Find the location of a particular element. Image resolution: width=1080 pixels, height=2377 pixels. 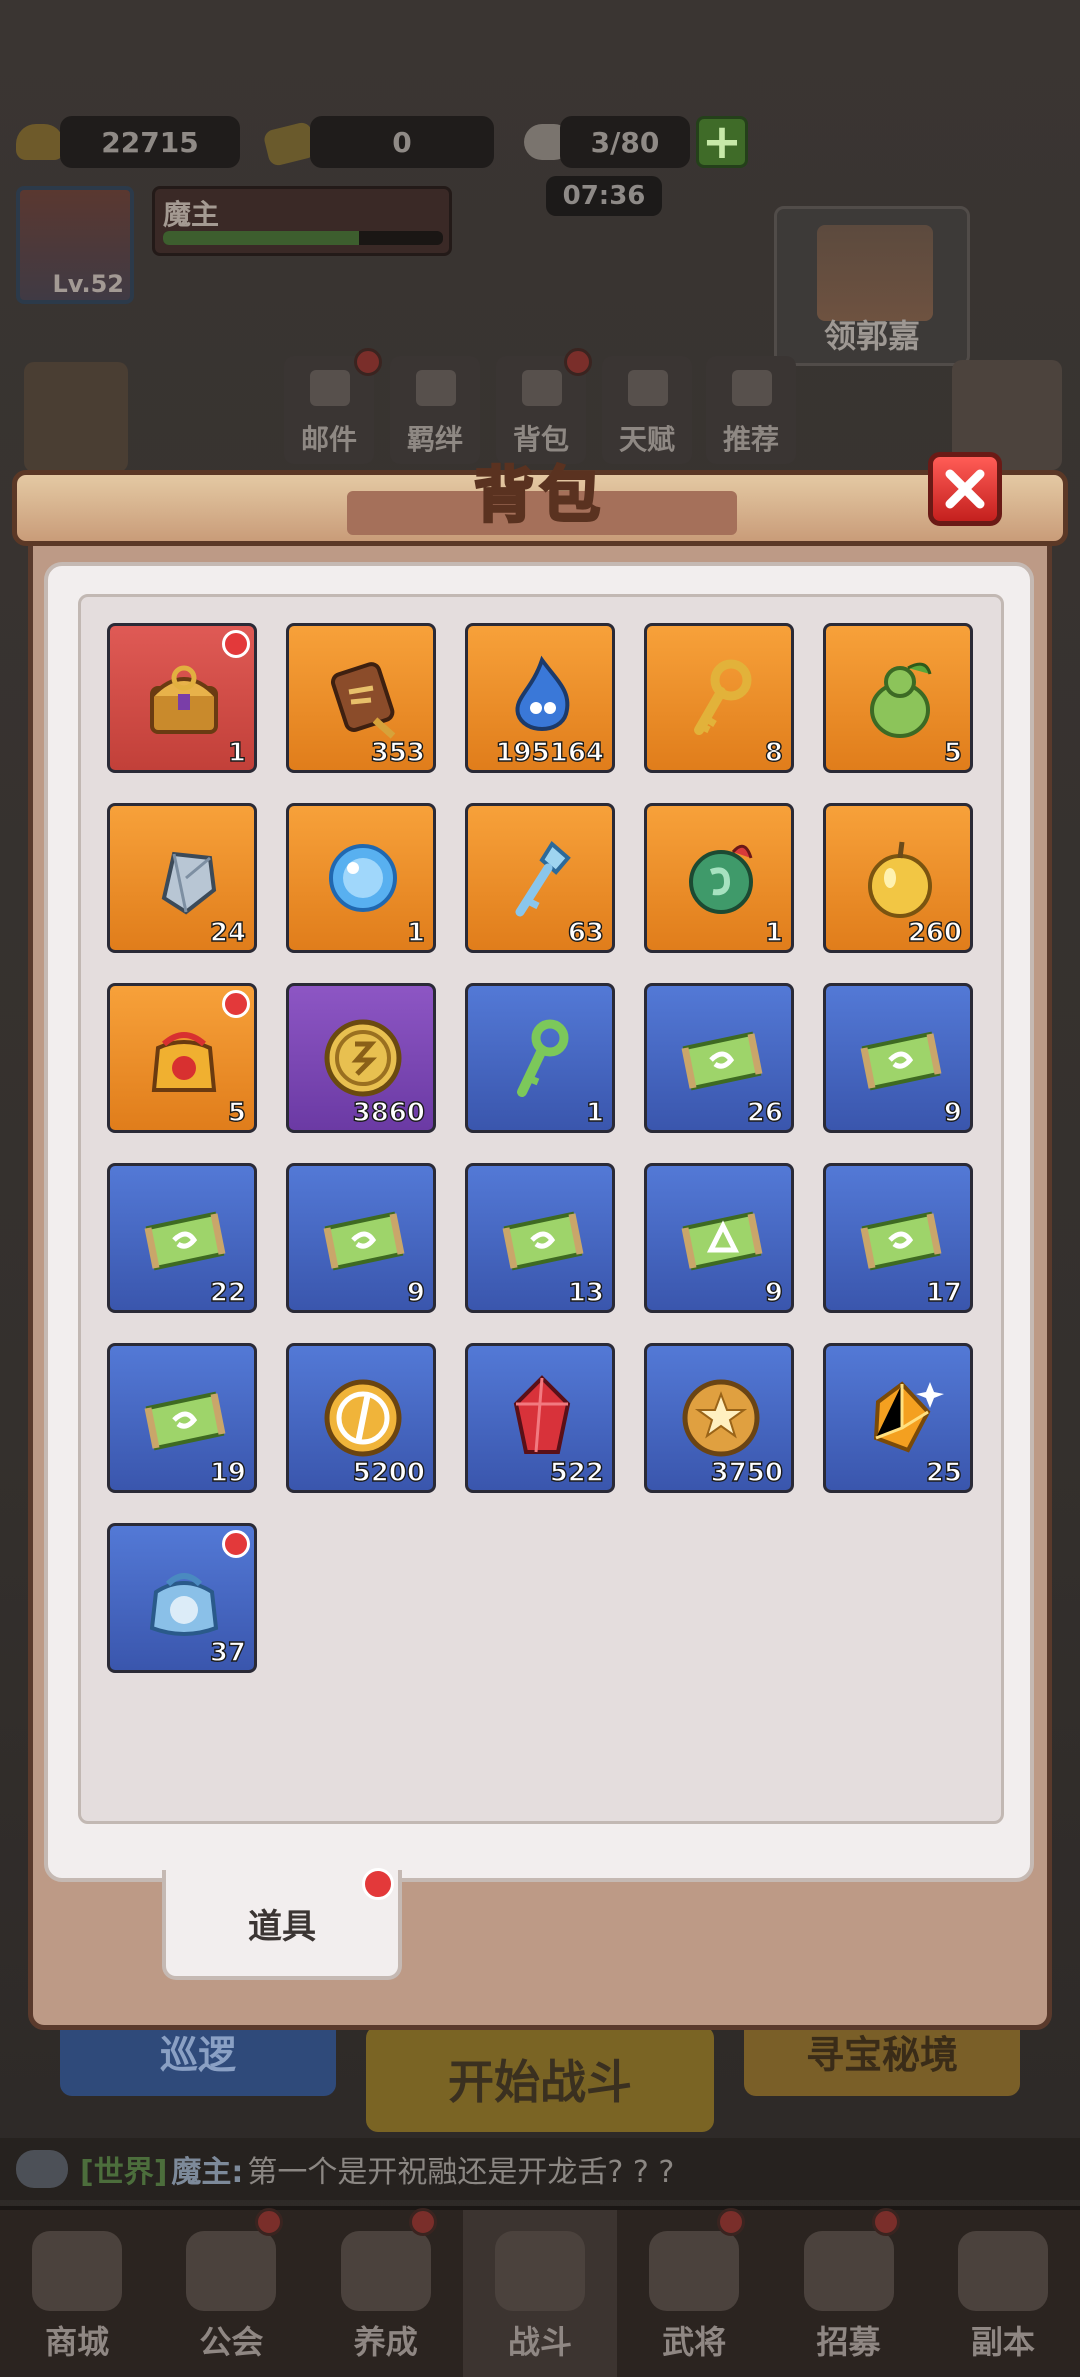

item-slot: 13 is located at coordinates (540, 1238).